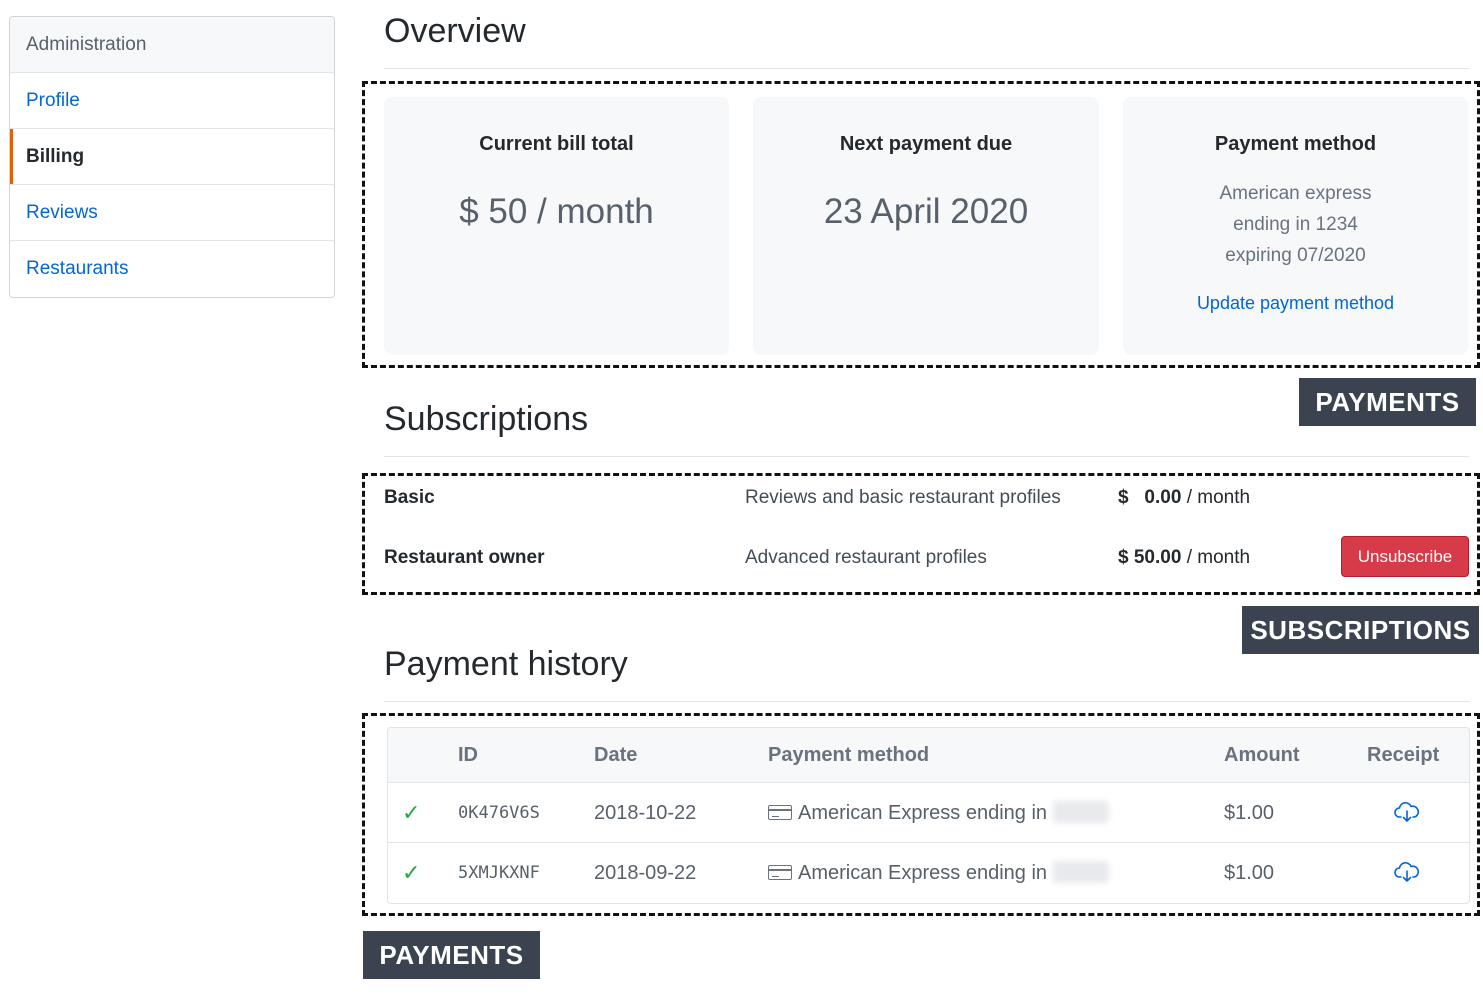  I want to click on next-payment-card: Next payment due 23 April 2020, so click(926, 226).